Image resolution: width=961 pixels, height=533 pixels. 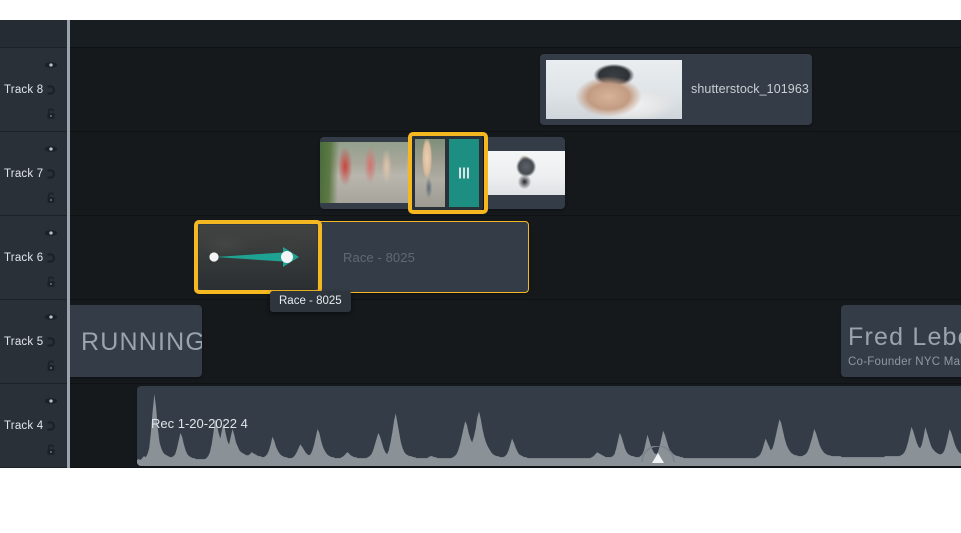 What do you see at coordinates (658, 455) in the screenshot?
I see `fade-handle-icon` at bounding box center [658, 455].